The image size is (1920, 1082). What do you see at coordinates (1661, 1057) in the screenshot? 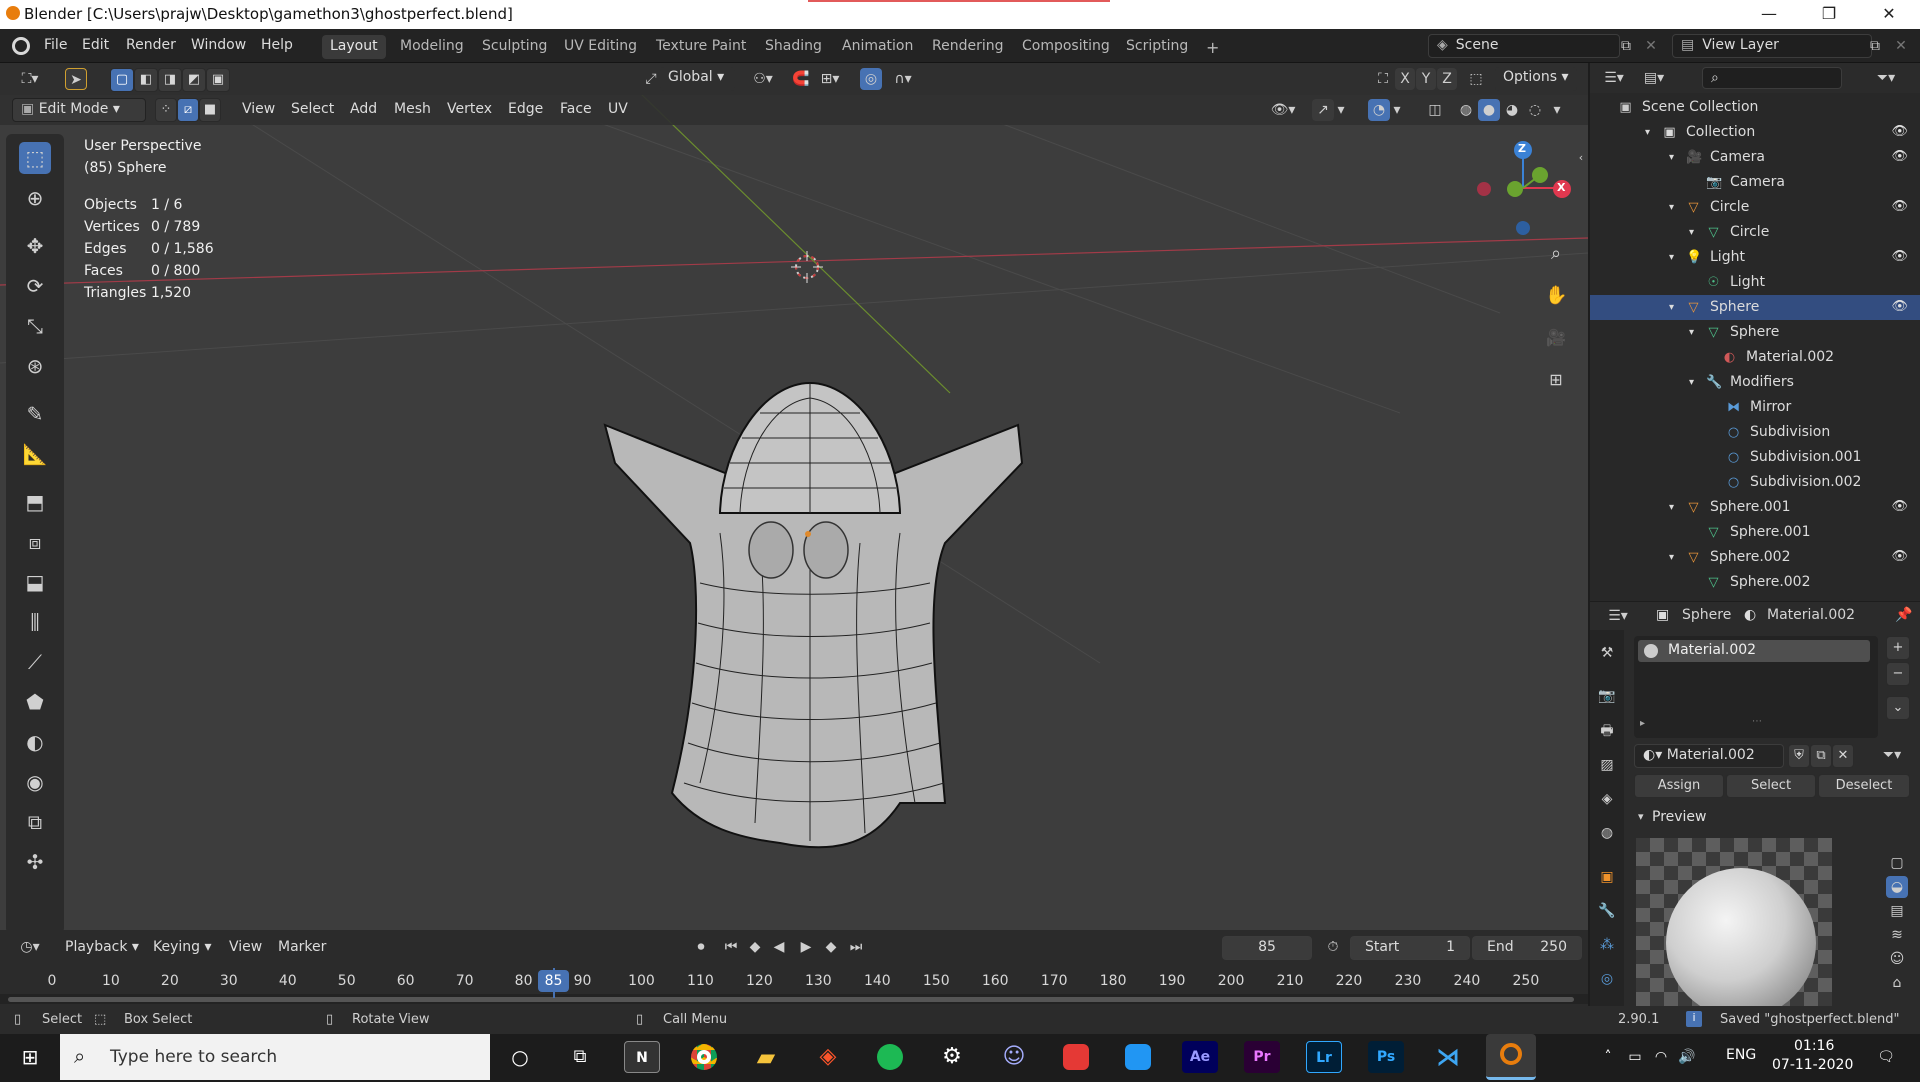
I see `wifi-icon: ◠` at bounding box center [1661, 1057].